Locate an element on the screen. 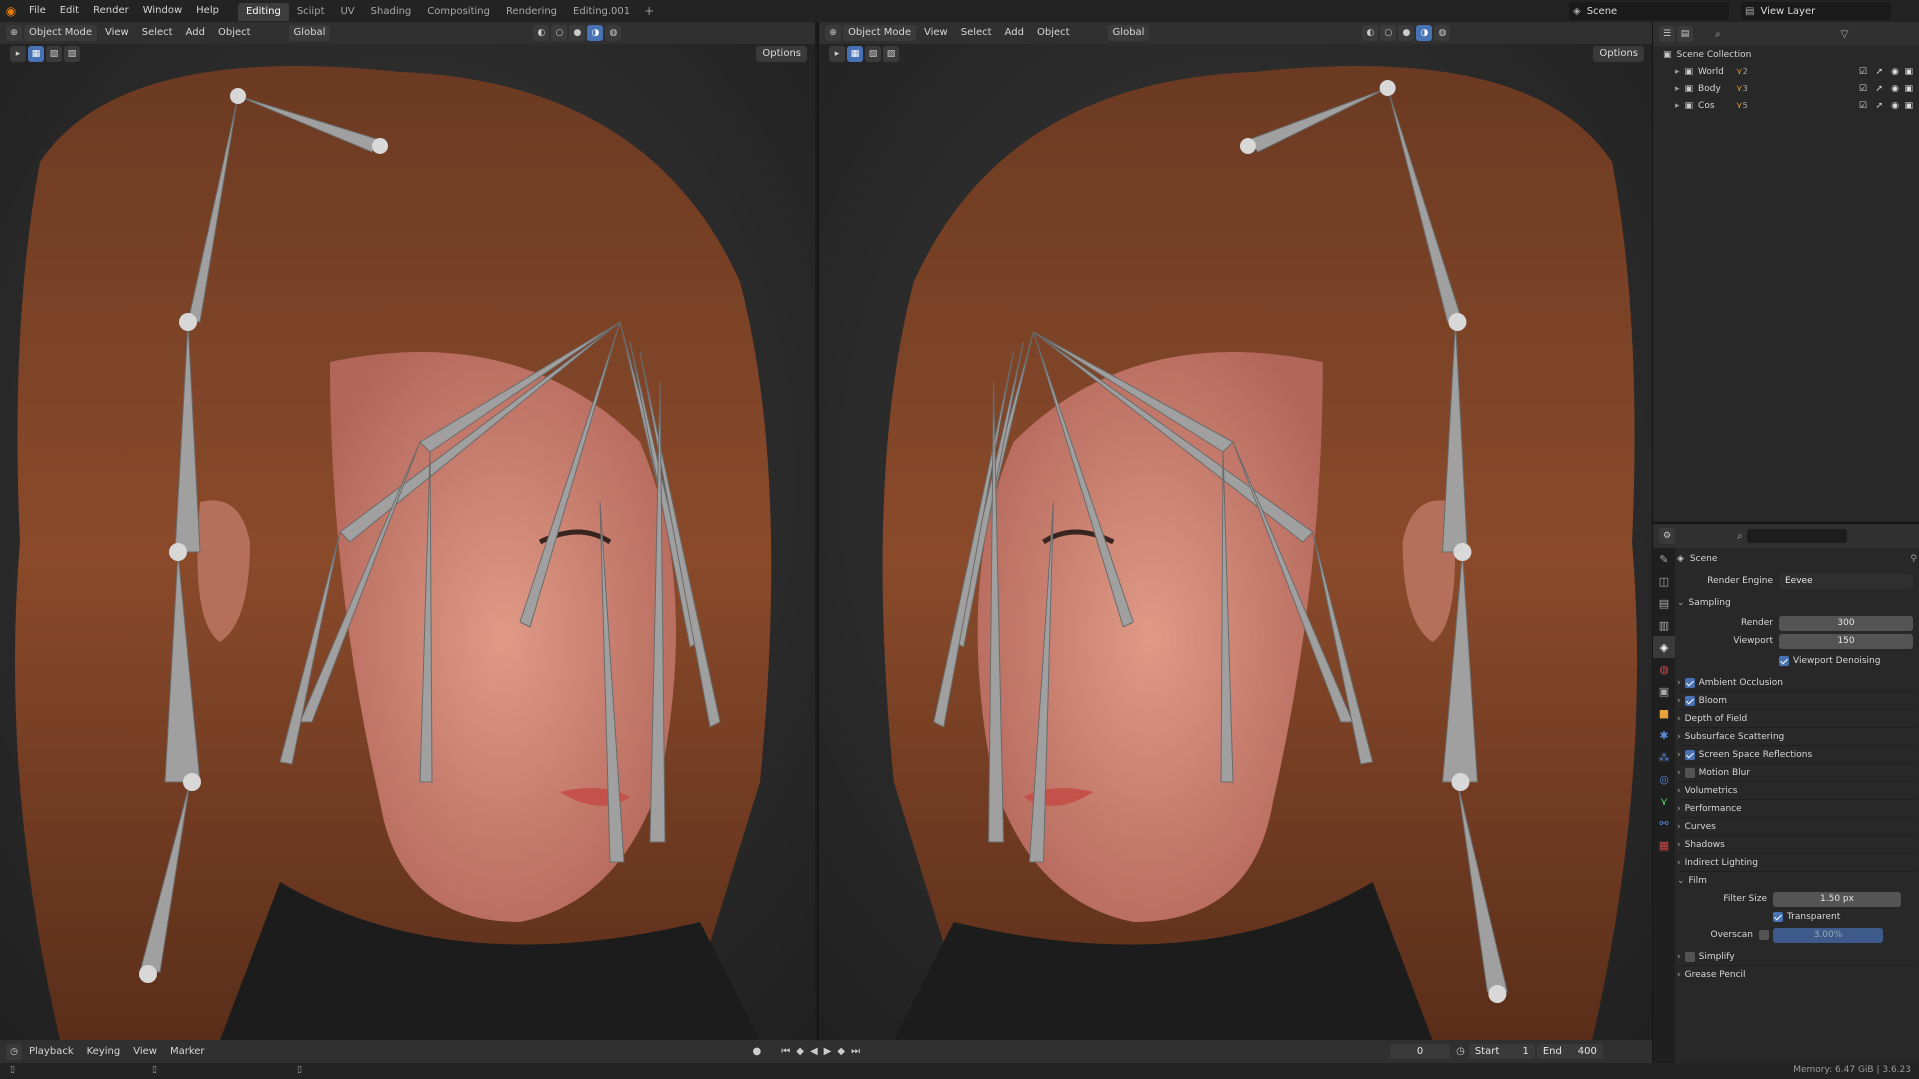 Image resolution: width=1919 pixels, height=1079 pixels. view-layer-selector: ▤ View Layer is located at coordinates (1816, 11).